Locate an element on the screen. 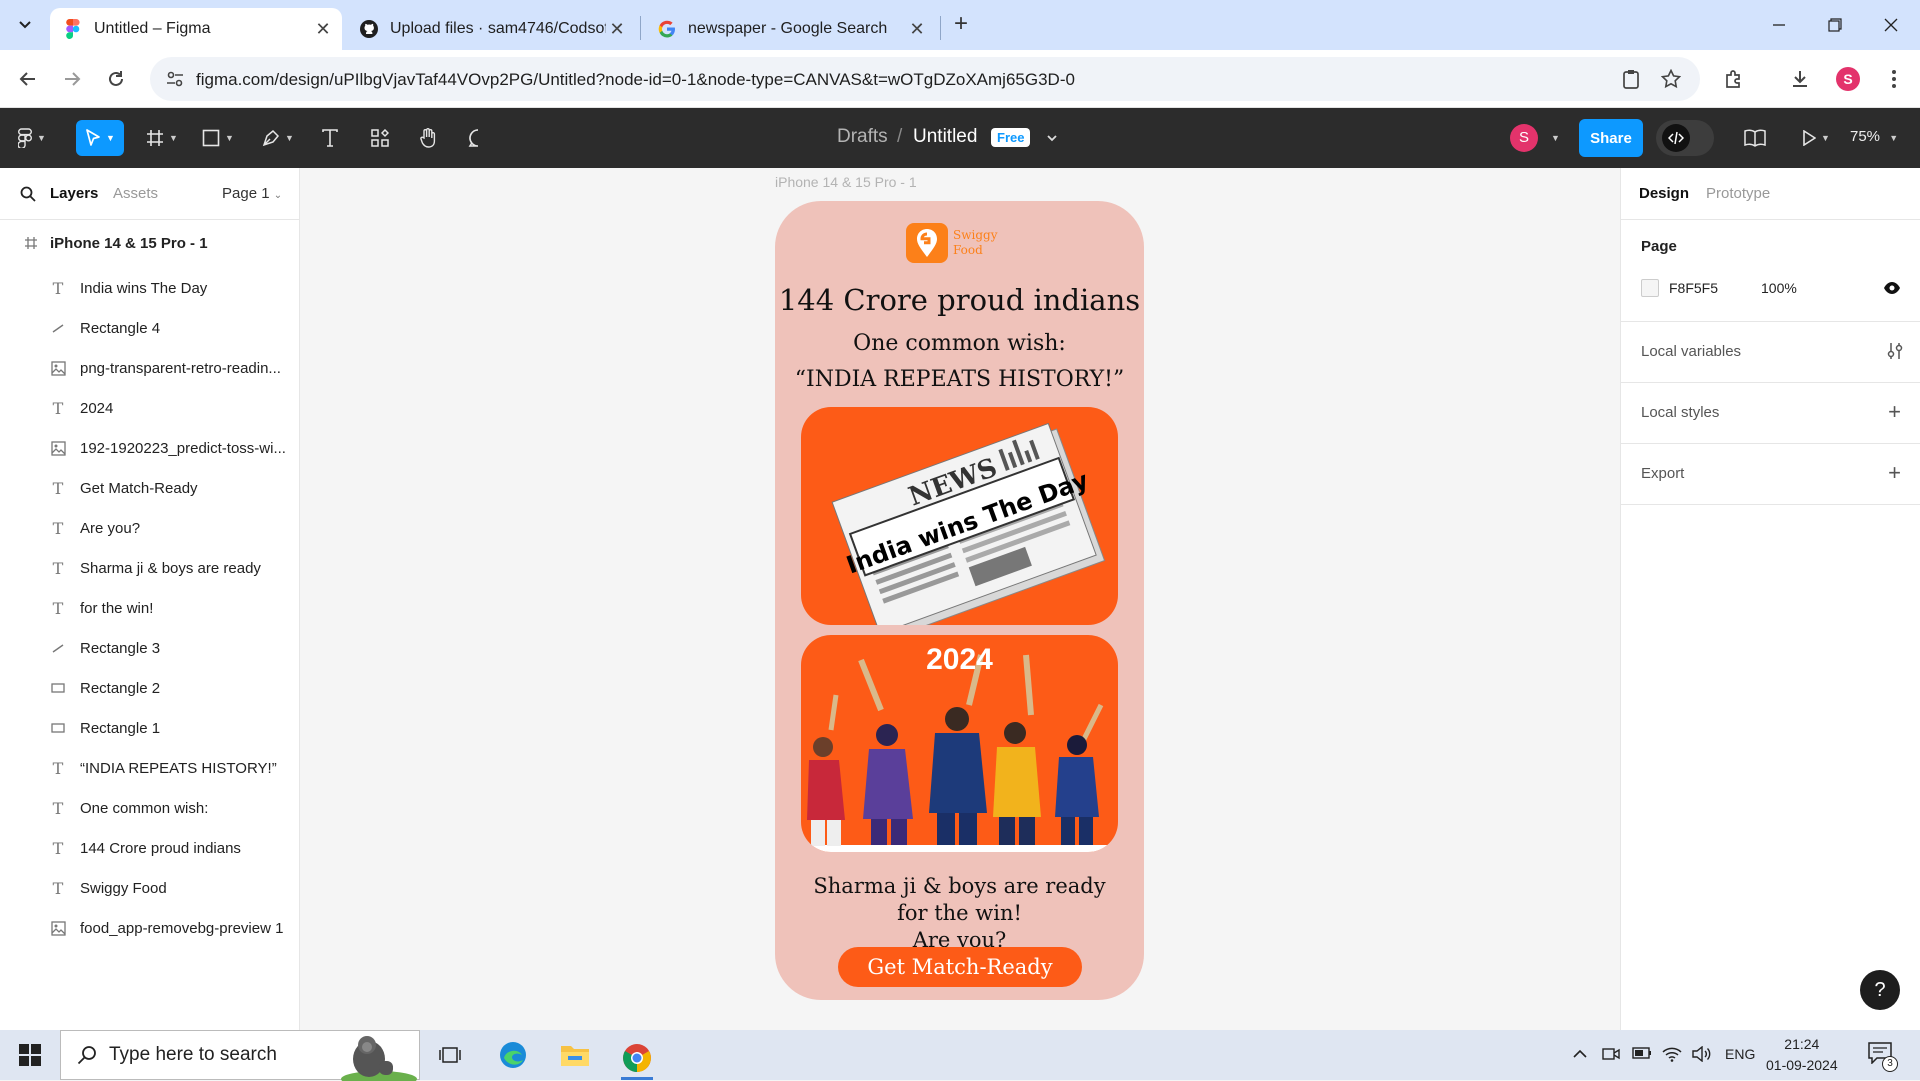 Image resolution: width=1920 pixels, height=1081 pixels. shape-tool-button: ▼ is located at coordinates (218, 138).